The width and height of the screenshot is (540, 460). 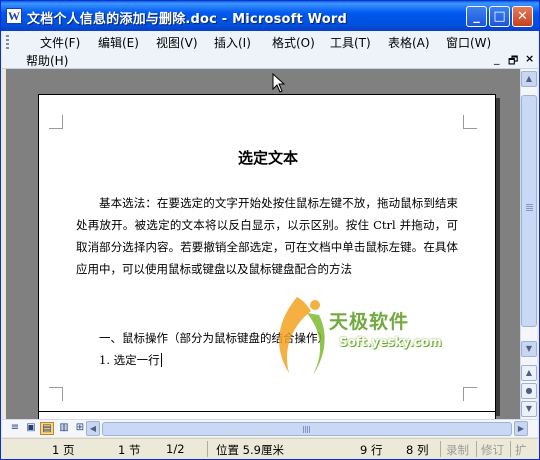 I want to click on document-heading: 选定文本, so click(x=268, y=157).